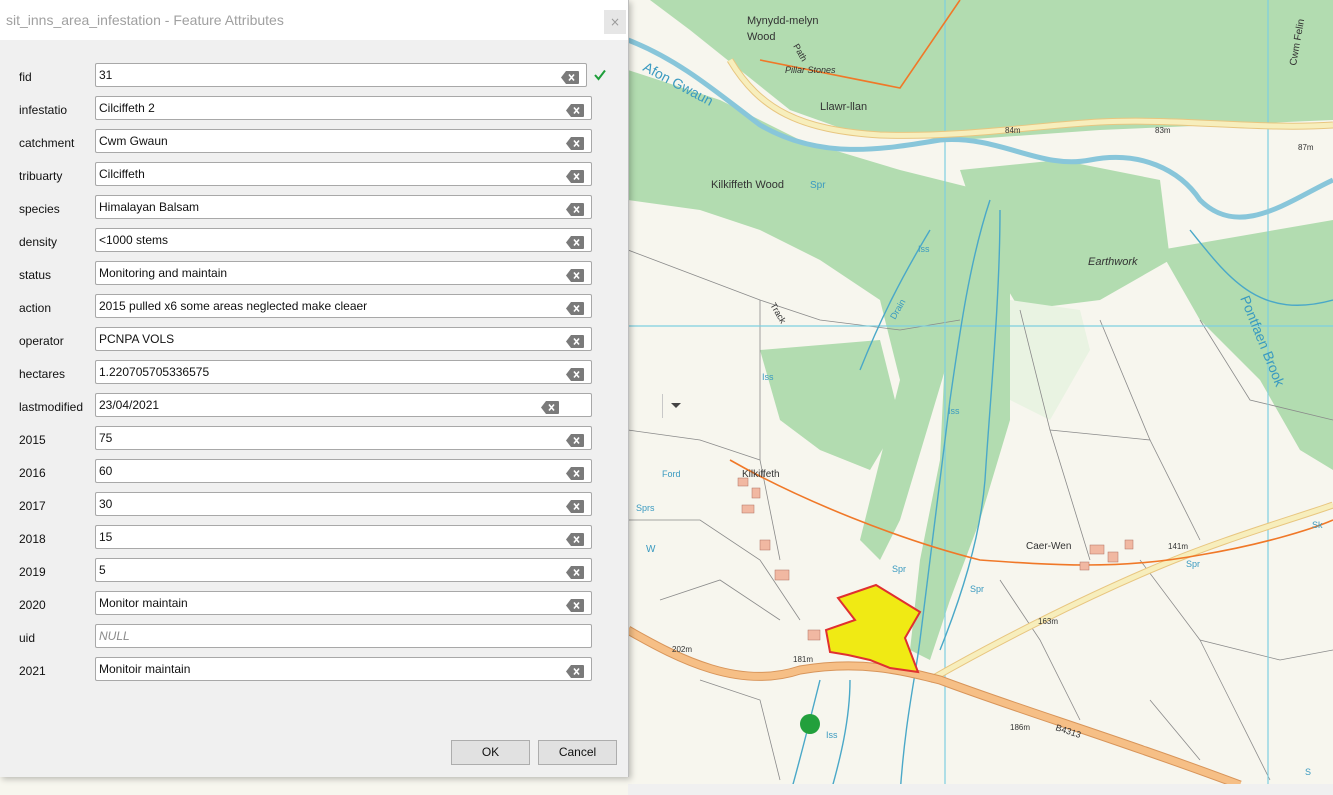  What do you see at coordinates (343, 438) in the screenshot?
I see `field-input: 75` at bounding box center [343, 438].